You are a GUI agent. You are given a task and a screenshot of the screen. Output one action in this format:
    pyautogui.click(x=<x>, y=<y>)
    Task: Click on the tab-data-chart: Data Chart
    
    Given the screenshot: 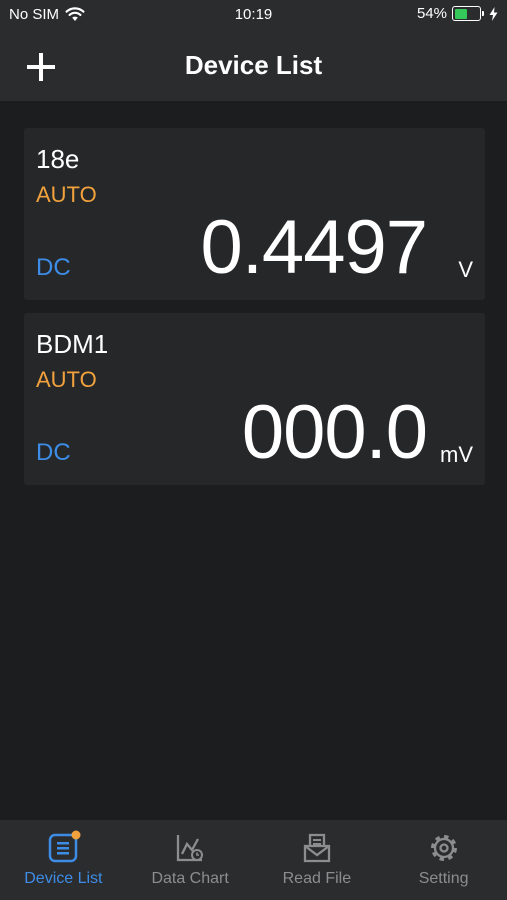 What is the action you would take?
    pyautogui.click(x=190, y=860)
    